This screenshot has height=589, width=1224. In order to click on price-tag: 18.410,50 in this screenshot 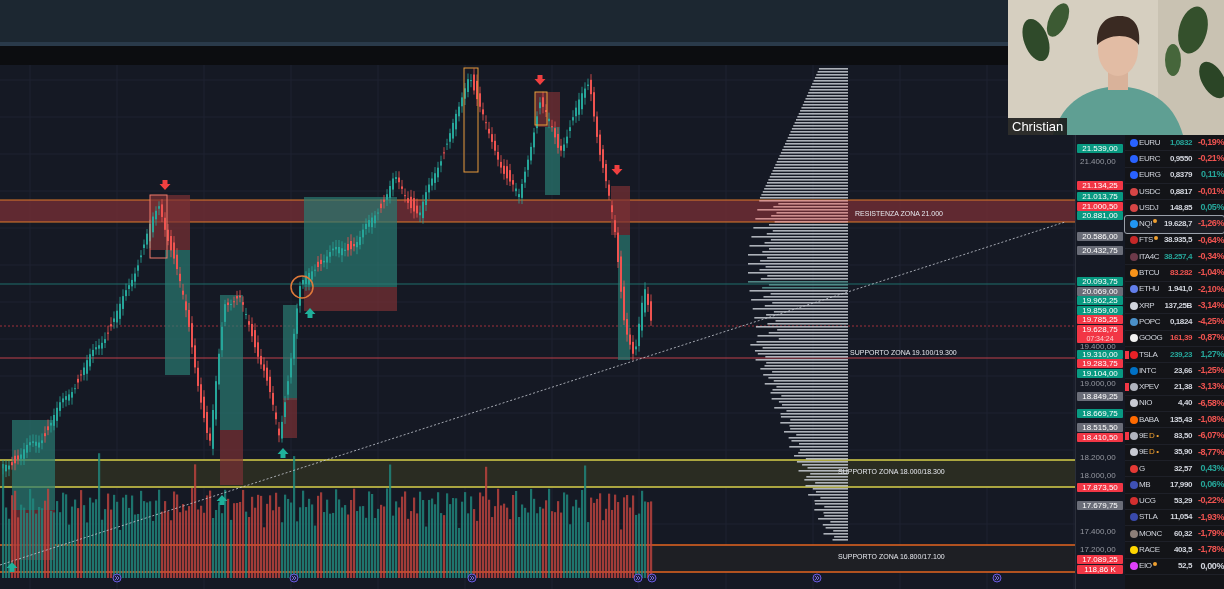, I will do `click(1100, 437)`.